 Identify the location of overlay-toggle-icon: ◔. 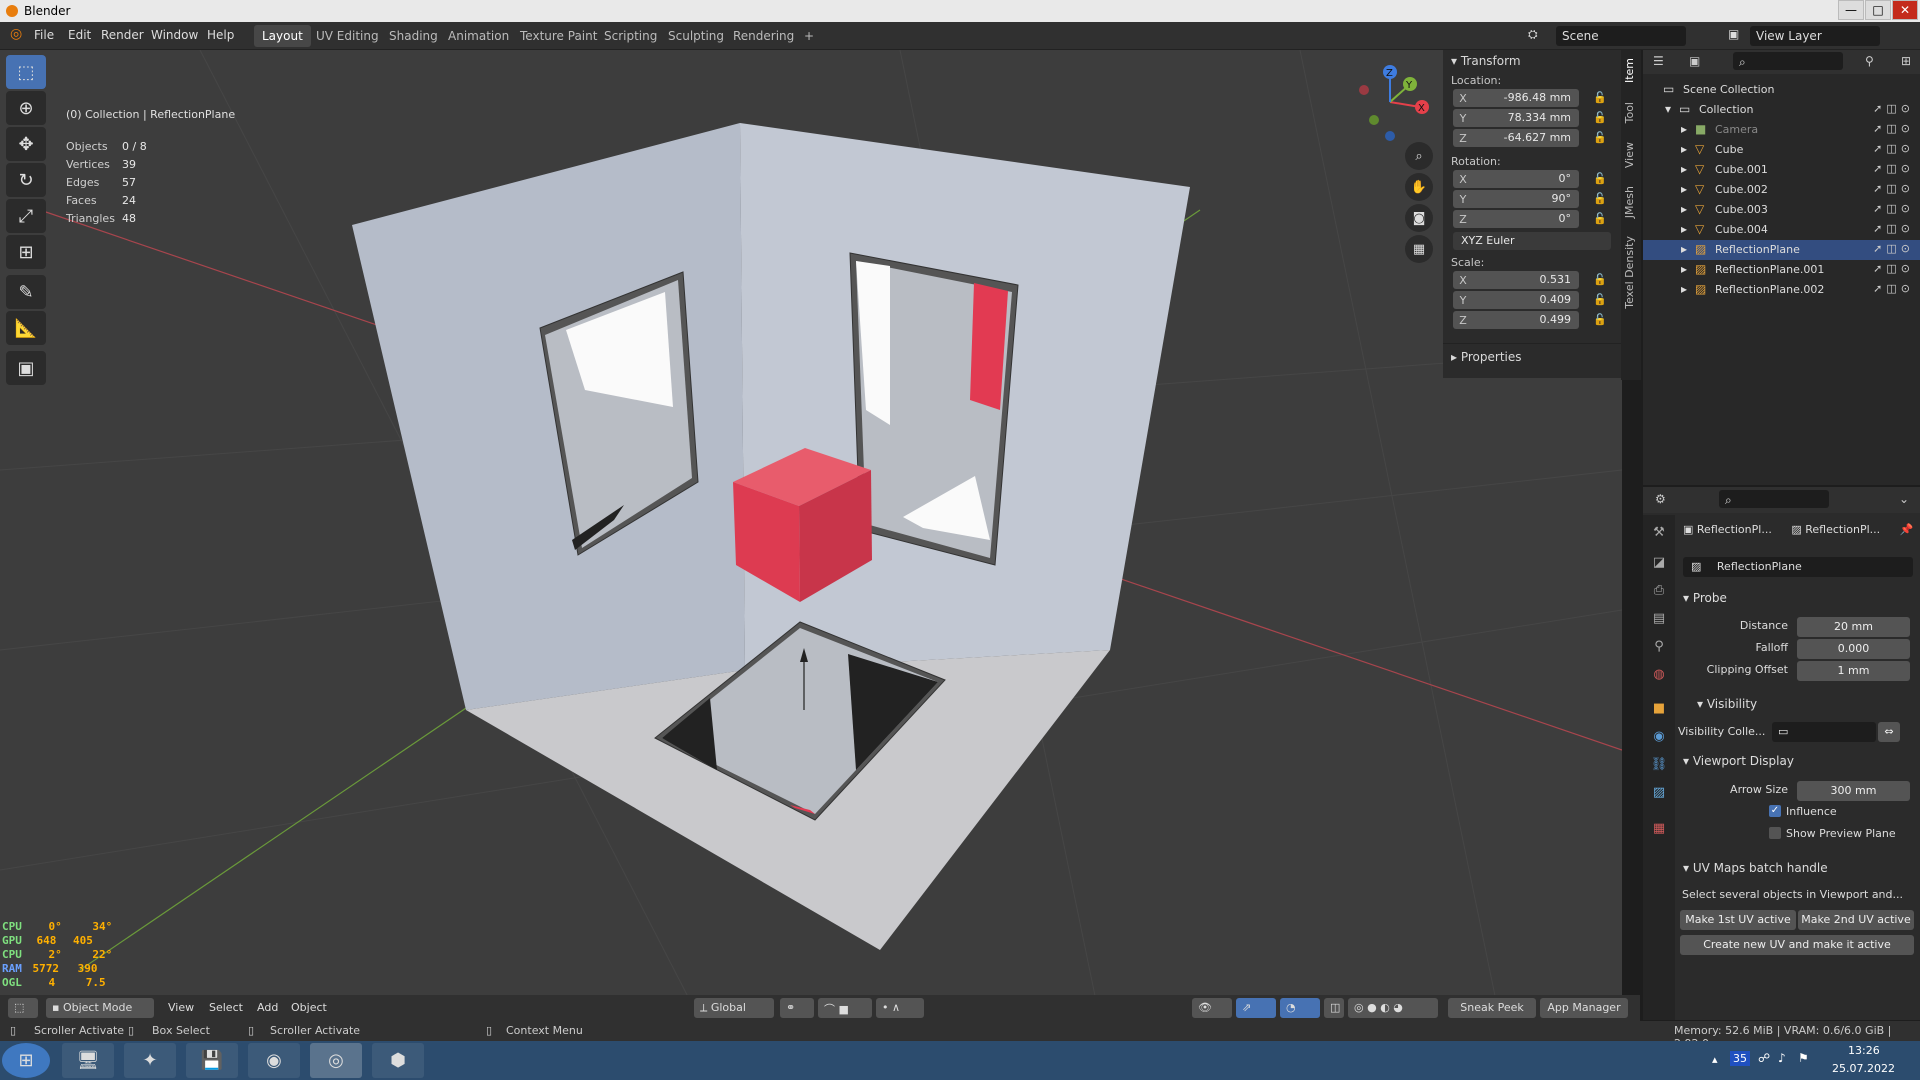
(1300, 1008).